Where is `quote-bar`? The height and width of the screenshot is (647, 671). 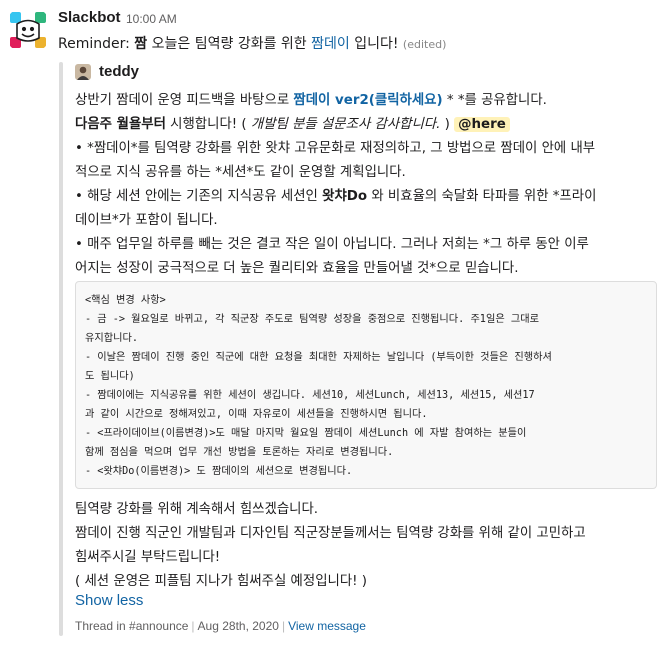 quote-bar is located at coordinates (61, 349).